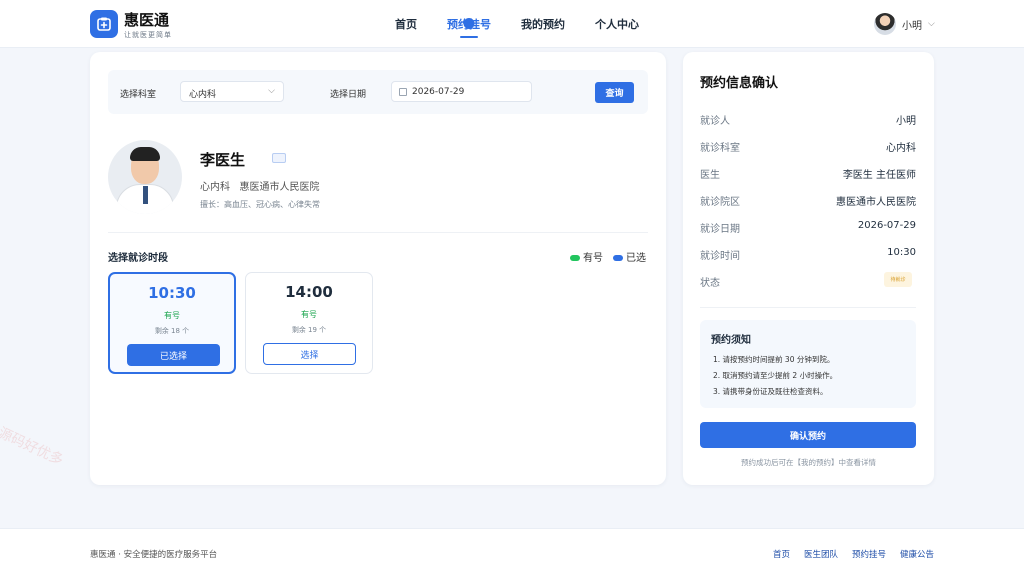 Image resolution: width=1024 pixels, height=576 pixels. Describe the element at coordinates (912, 26) in the screenshot. I see `user-name: 小明` at that location.